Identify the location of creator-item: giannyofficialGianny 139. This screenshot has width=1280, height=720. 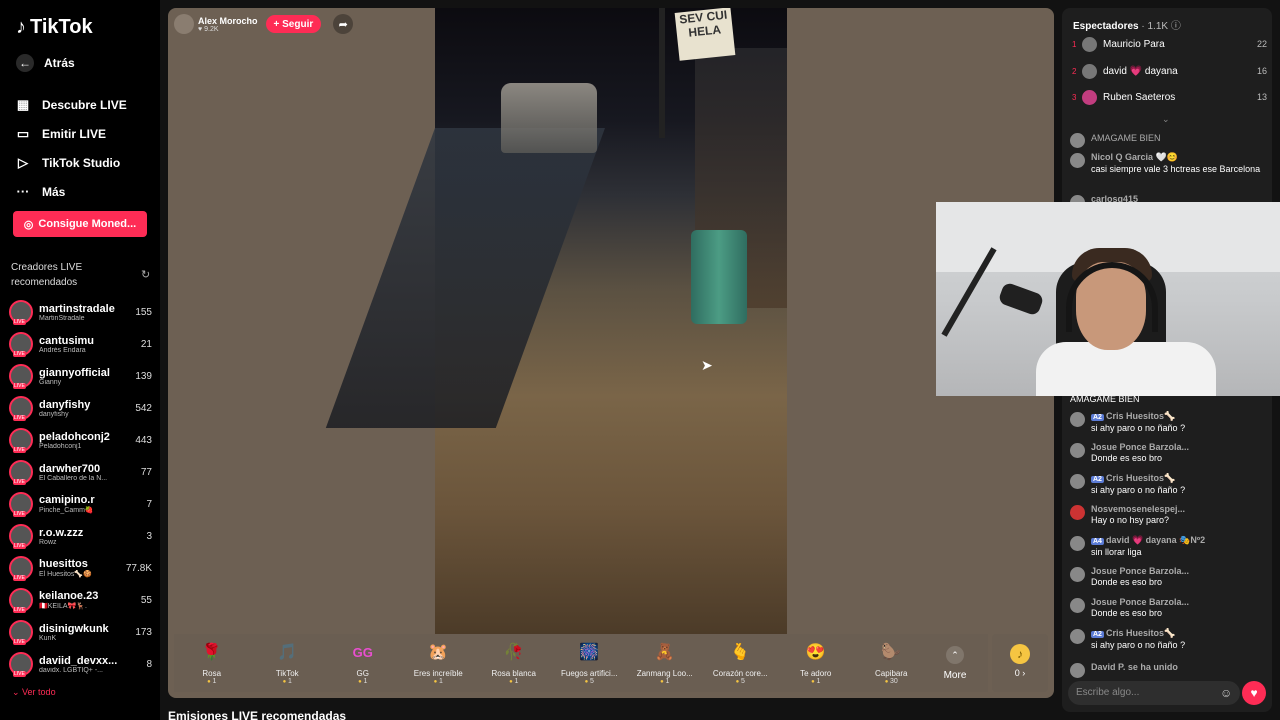
(80, 376).